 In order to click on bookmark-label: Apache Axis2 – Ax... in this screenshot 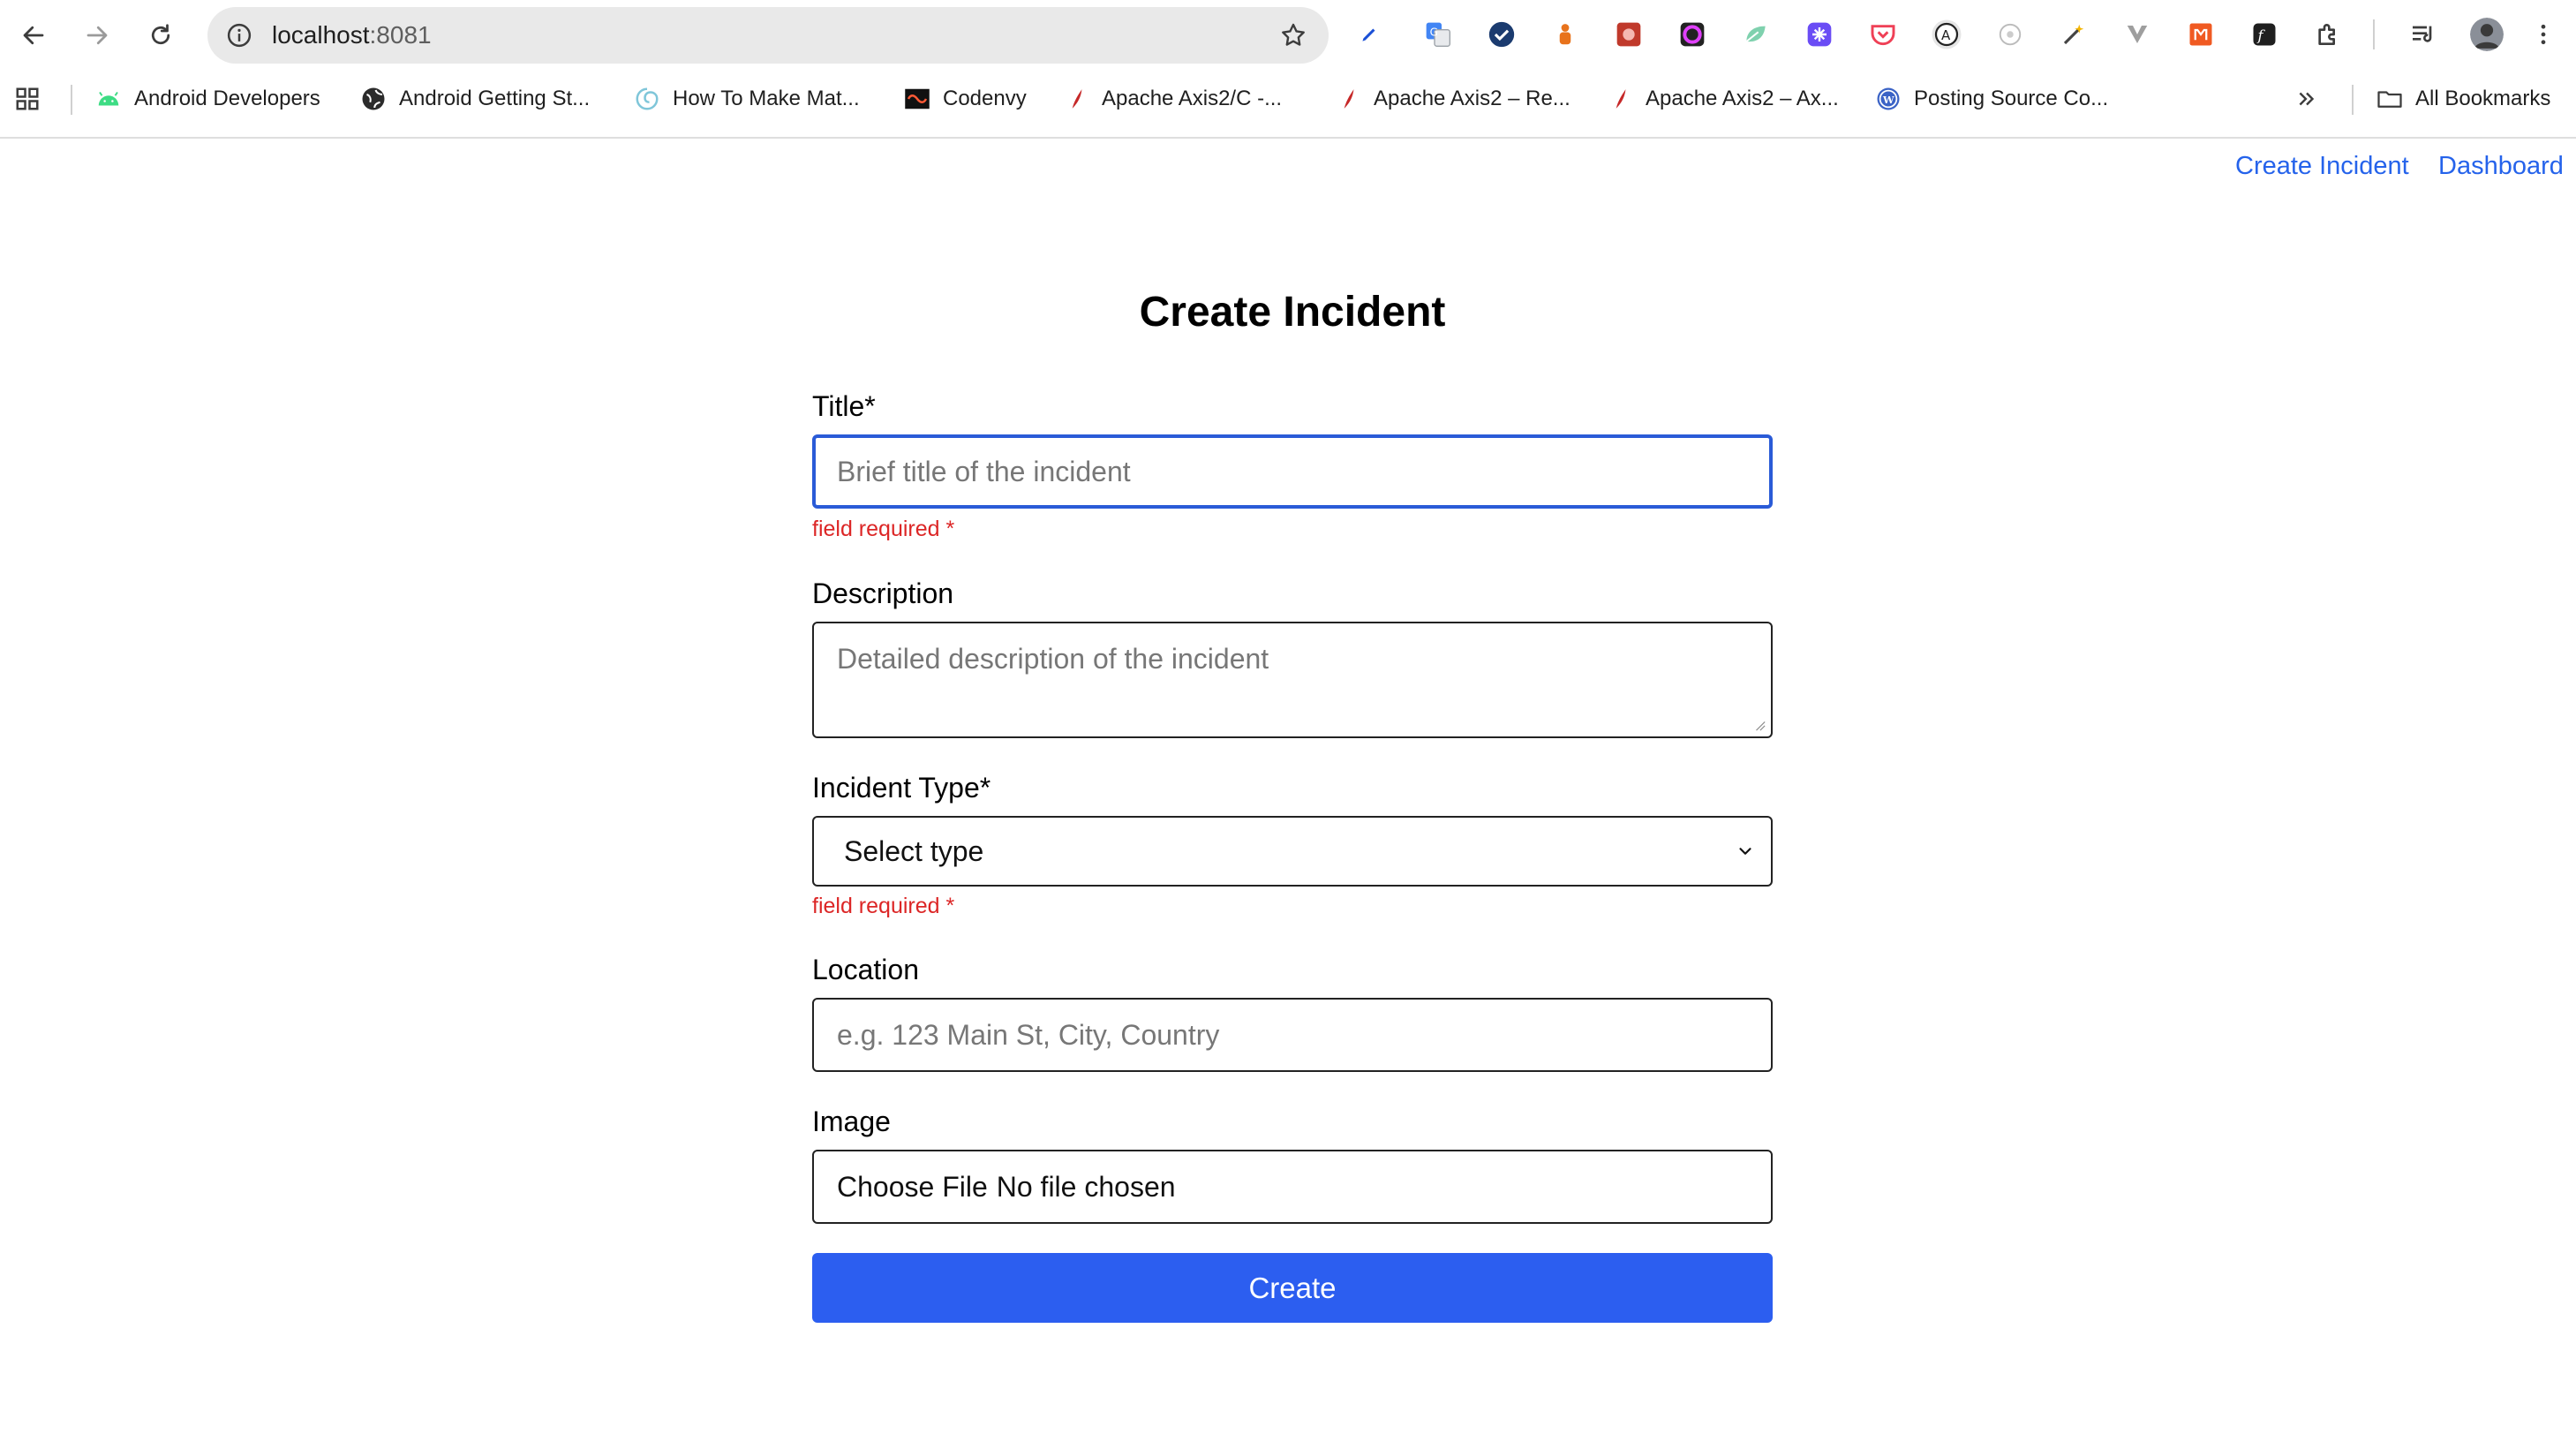, I will do `click(1743, 98)`.